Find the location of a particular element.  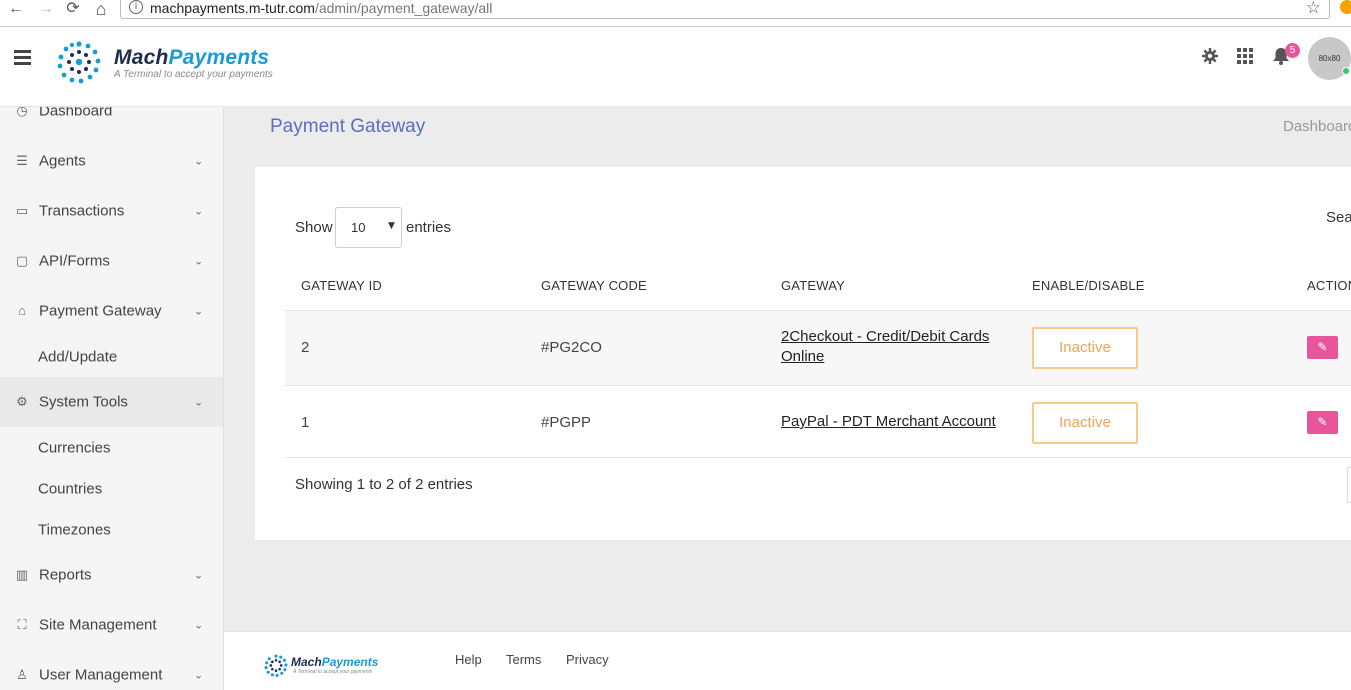

column-header-enable-disable: ENABLE/DISABLE is located at coordinates (1088, 285).